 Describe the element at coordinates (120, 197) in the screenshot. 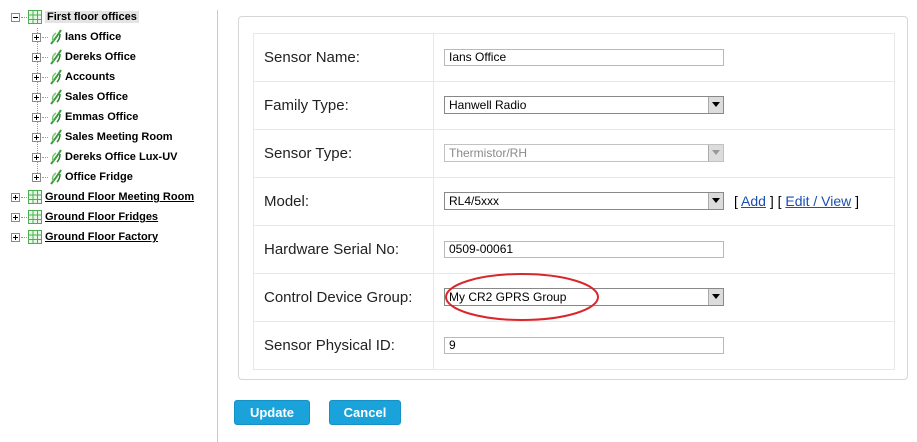

I see `tree-node-label: Ground Floor Meeting Room` at that location.